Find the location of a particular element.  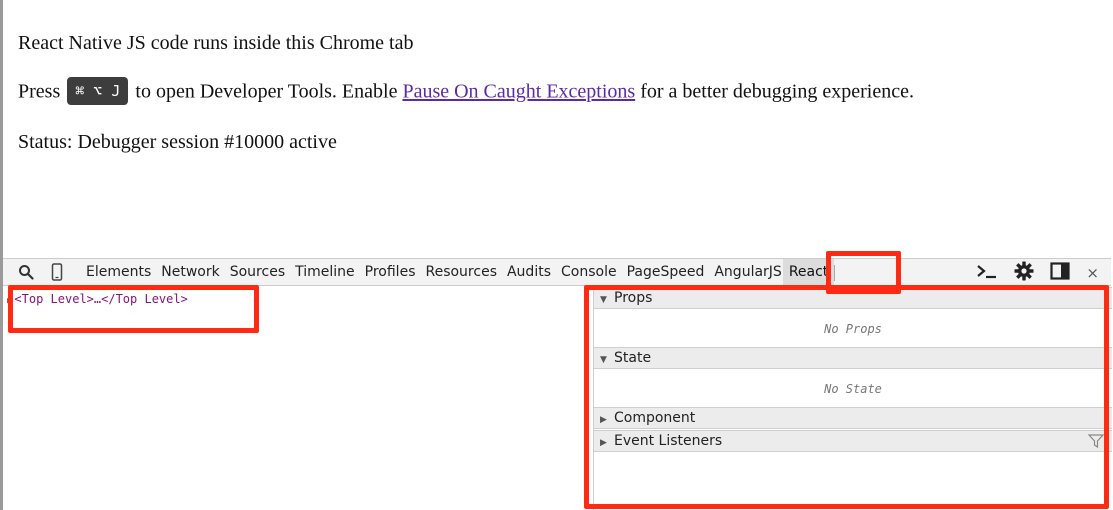

event-listeners-section-title: Event Listeners is located at coordinates (668, 441).